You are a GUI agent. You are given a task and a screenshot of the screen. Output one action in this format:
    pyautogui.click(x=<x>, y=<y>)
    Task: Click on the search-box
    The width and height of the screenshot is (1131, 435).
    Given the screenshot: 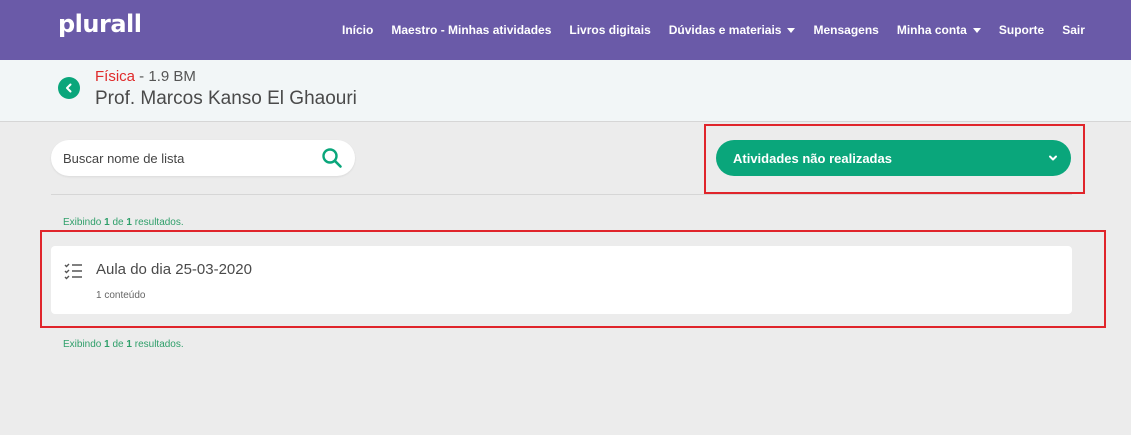 What is the action you would take?
    pyautogui.click(x=203, y=158)
    